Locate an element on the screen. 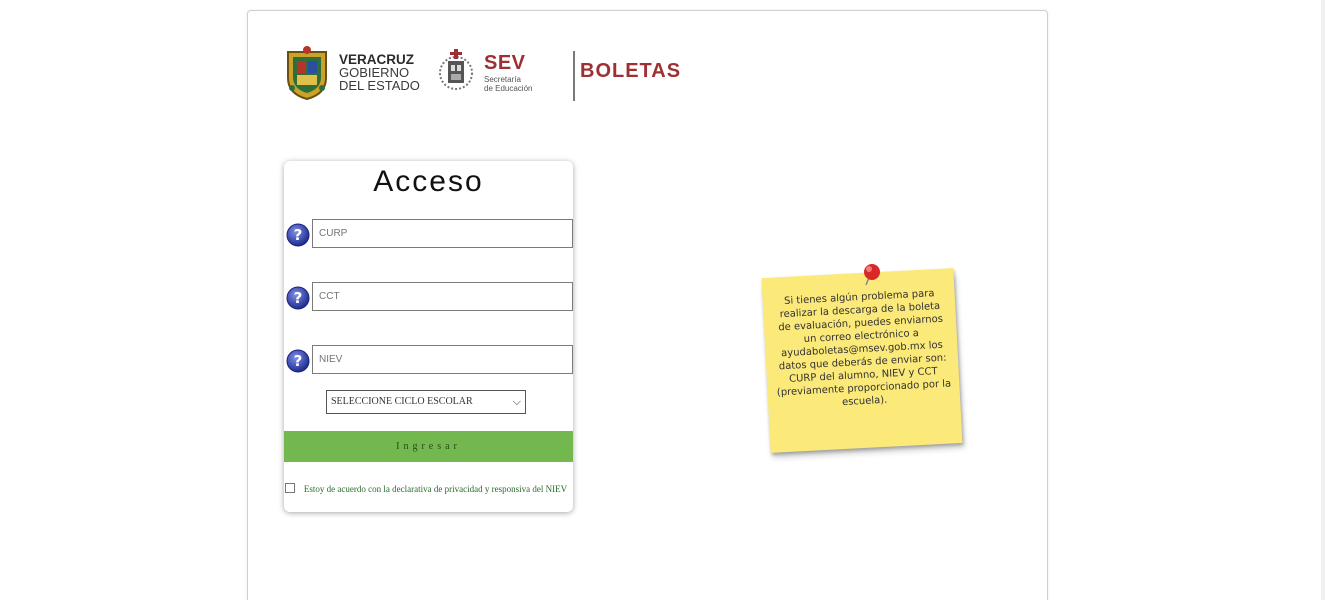 Image resolution: width=1325 pixels, height=600 pixels. cct-row: ? is located at coordinates (429, 297).